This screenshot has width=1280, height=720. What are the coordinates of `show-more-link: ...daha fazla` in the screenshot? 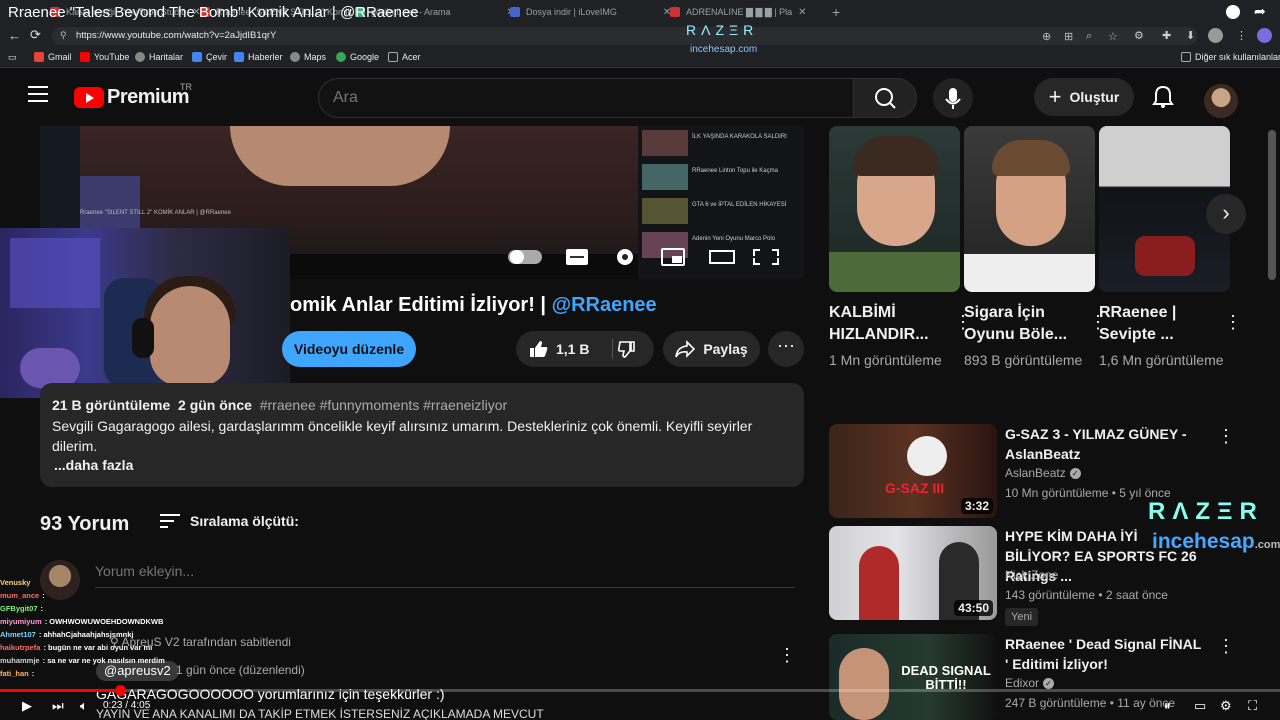 It's located at (93, 465).